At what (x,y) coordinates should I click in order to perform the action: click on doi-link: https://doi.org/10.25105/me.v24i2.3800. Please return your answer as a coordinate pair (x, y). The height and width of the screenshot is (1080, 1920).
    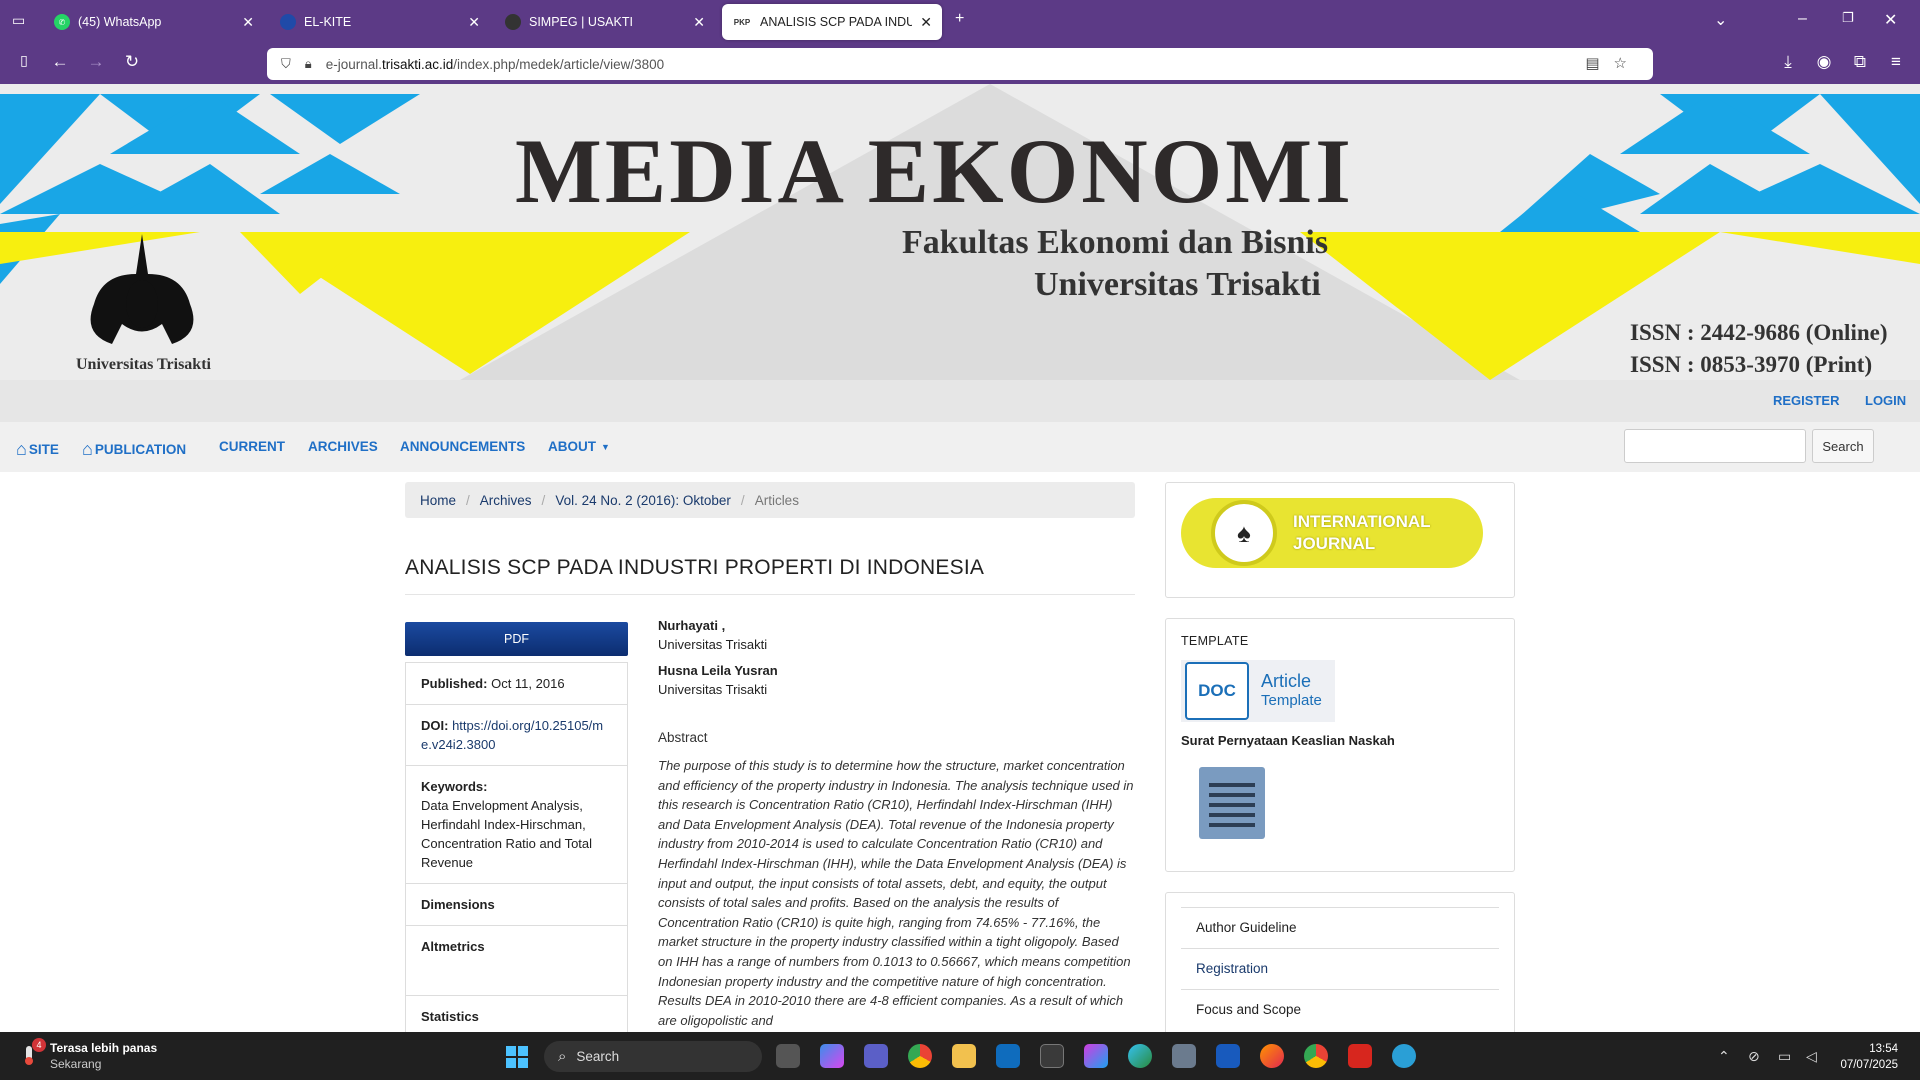
    Looking at the image, I should click on (512, 735).